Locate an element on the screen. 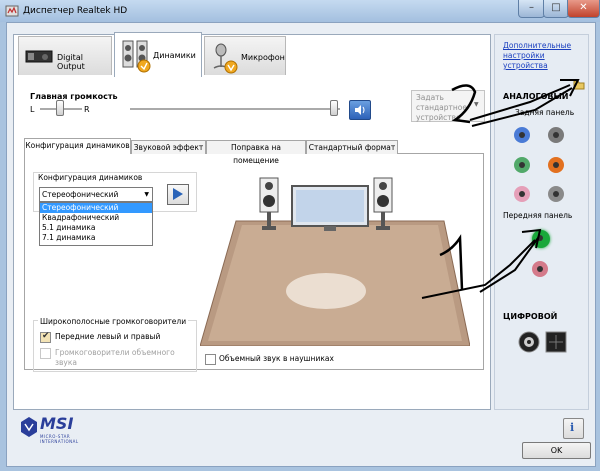 The image size is (600, 471). tab-sound-effects: Звуковой эффект is located at coordinates (168, 147).